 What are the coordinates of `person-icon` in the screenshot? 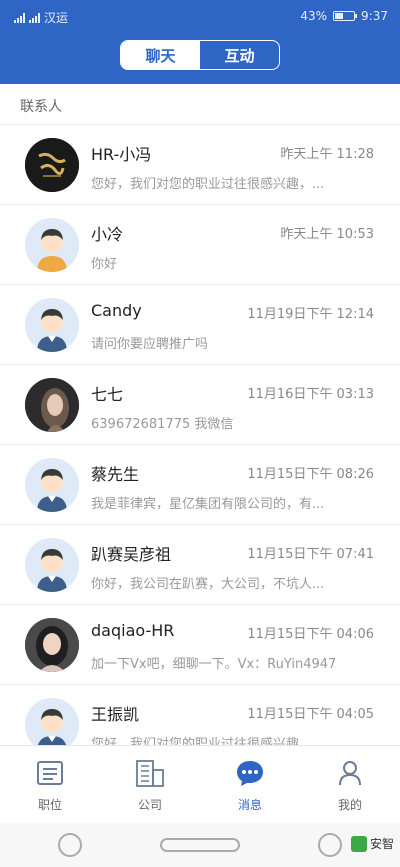 It's located at (350, 773).